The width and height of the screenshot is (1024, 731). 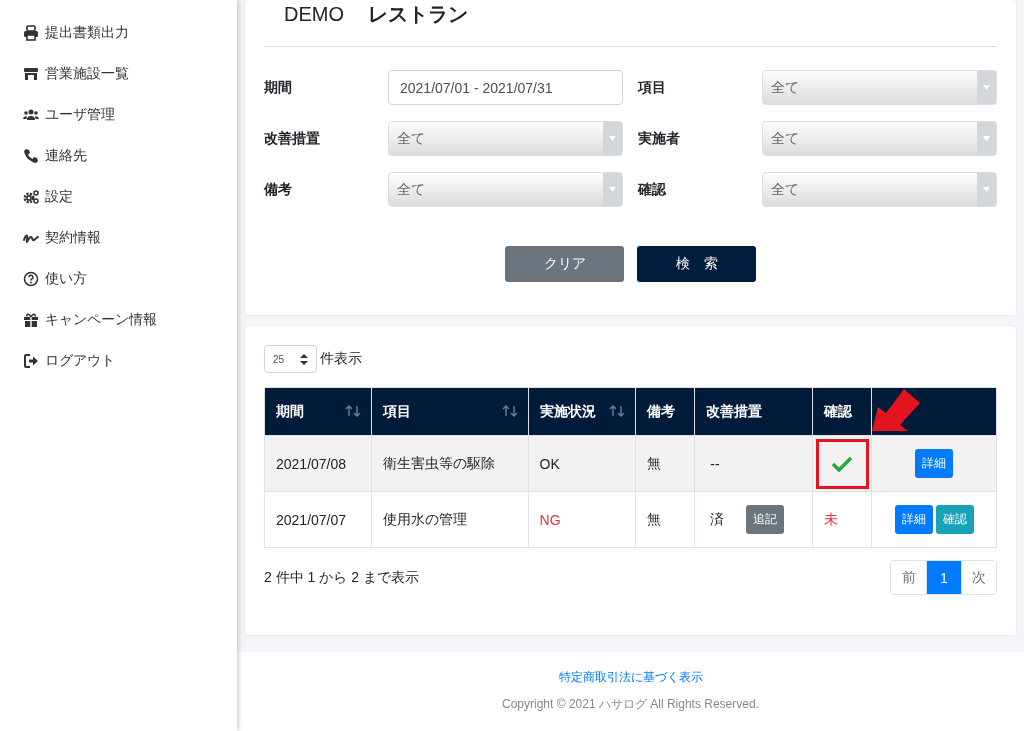 I want to click on search-button: 検 索, so click(x=696, y=264).